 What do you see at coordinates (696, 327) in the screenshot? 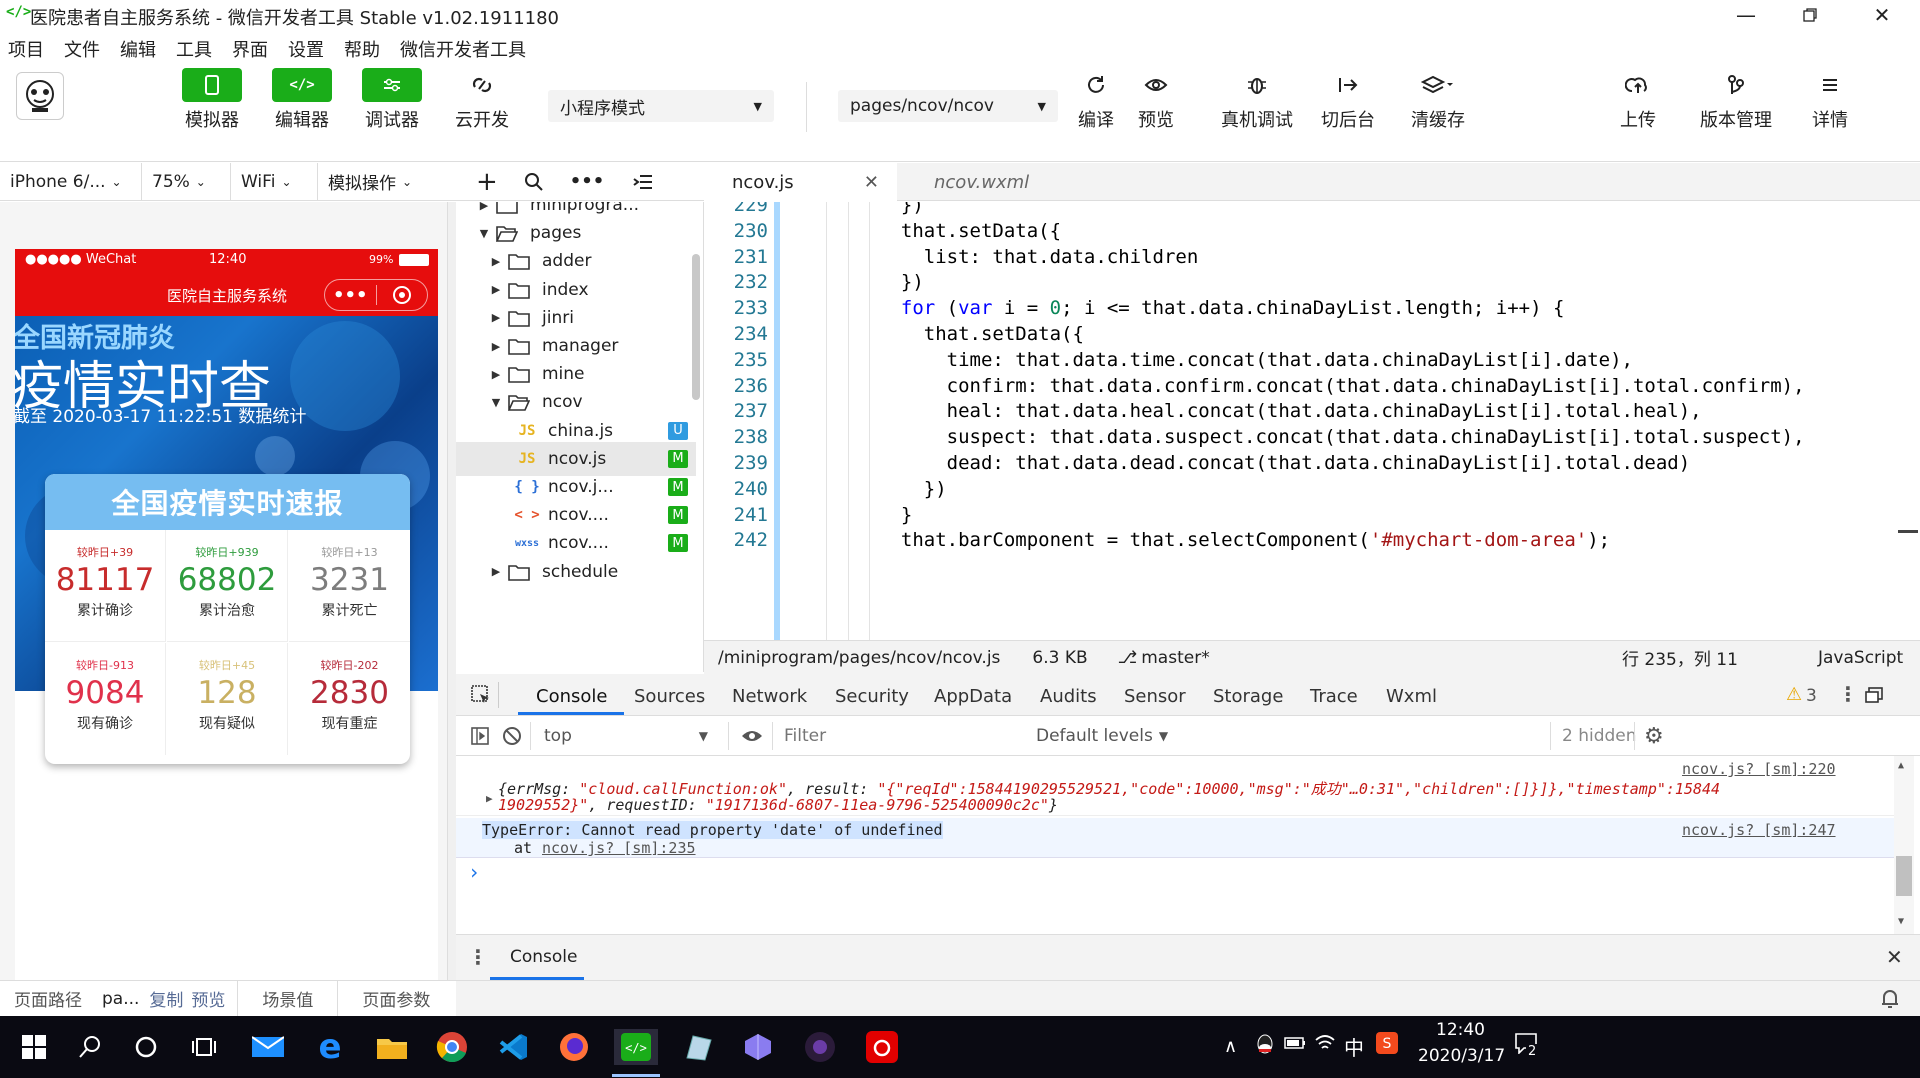
I see `tree-scrollbar` at bounding box center [696, 327].